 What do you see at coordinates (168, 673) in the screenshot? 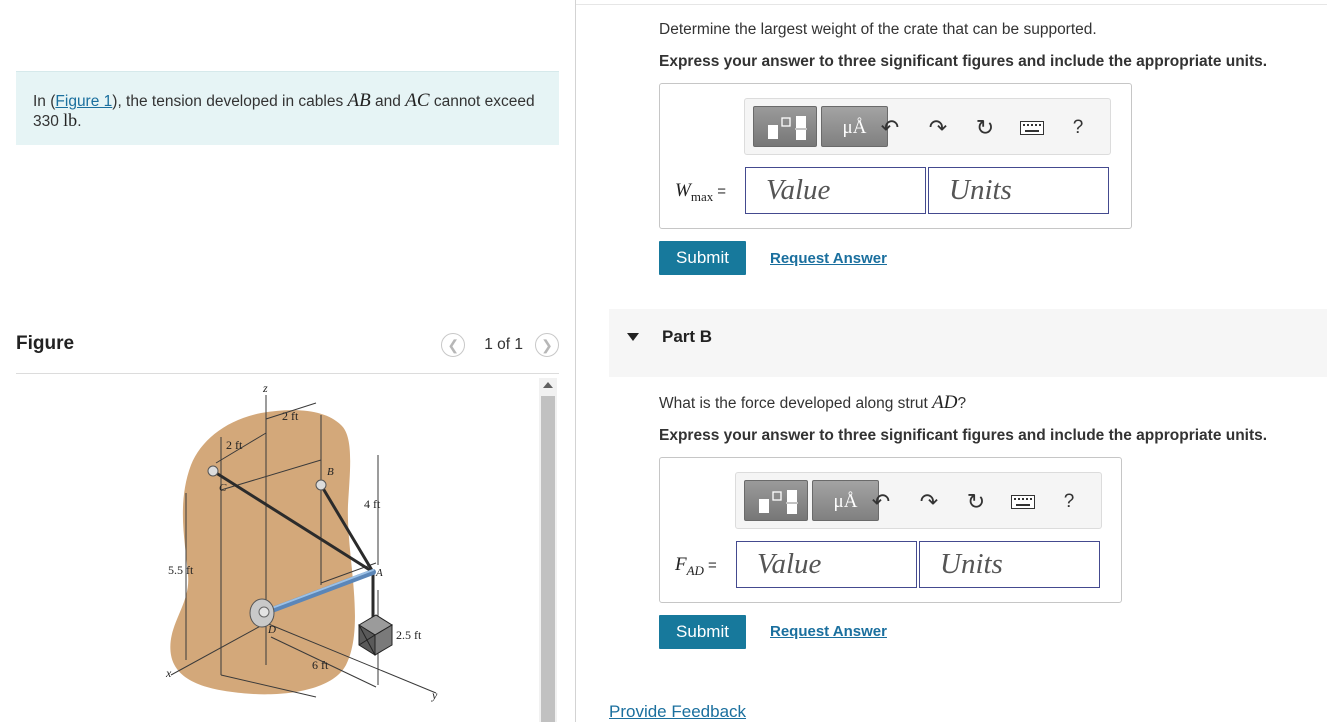
I see `label-x: x` at bounding box center [168, 673].